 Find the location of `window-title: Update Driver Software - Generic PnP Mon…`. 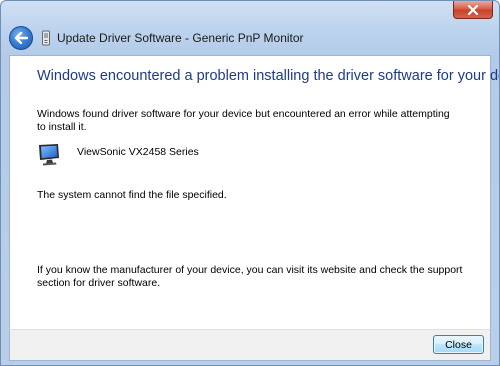

window-title: Update Driver Software - Generic PnP Mon… is located at coordinates (180, 38).